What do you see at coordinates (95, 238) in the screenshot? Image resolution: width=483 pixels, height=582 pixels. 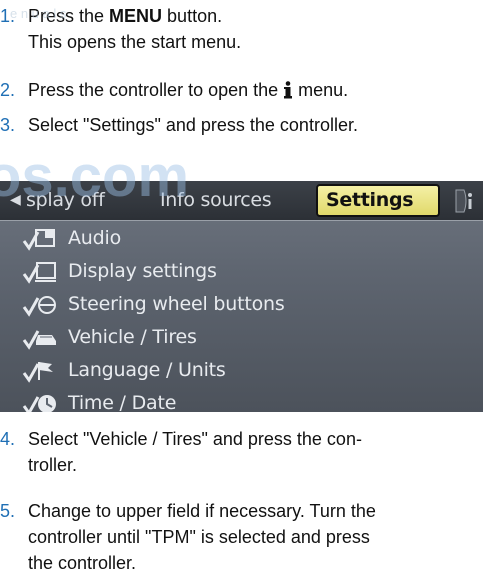 I see `list-item-label: Audio` at bounding box center [95, 238].